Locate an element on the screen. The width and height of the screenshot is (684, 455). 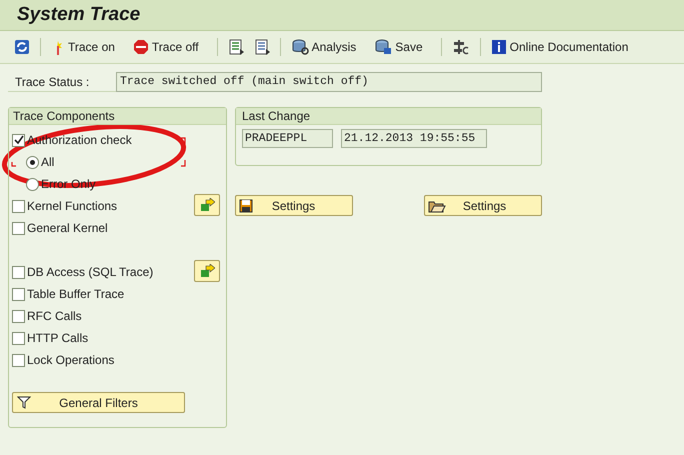
toolbar-button: Online Documentation is located at coordinates (559, 47).